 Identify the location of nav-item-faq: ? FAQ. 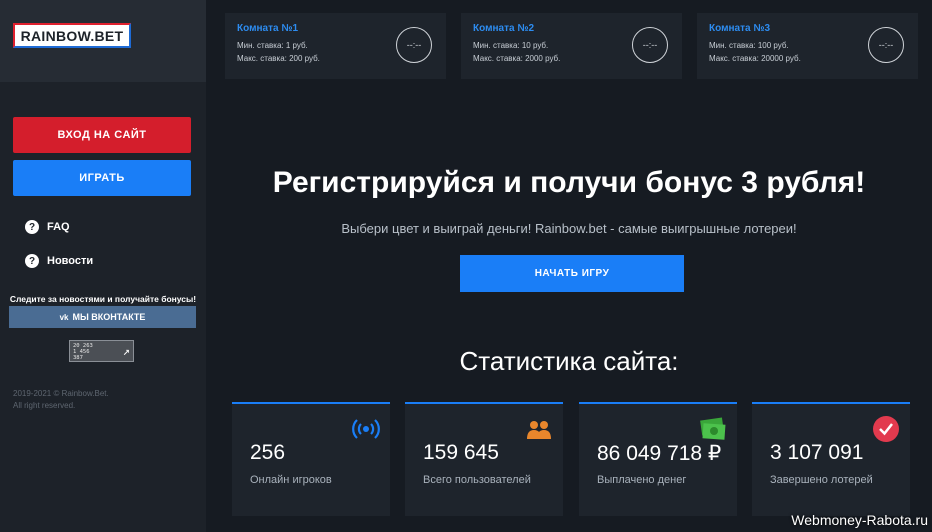
(47, 227).